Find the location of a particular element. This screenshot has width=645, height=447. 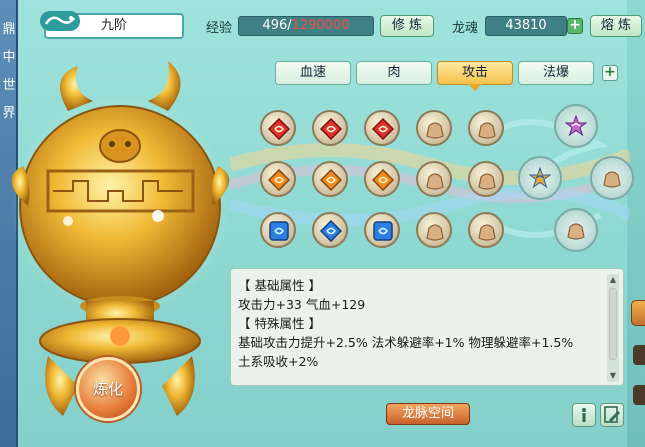

add-dragon-soul-button: + is located at coordinates (575, 26).